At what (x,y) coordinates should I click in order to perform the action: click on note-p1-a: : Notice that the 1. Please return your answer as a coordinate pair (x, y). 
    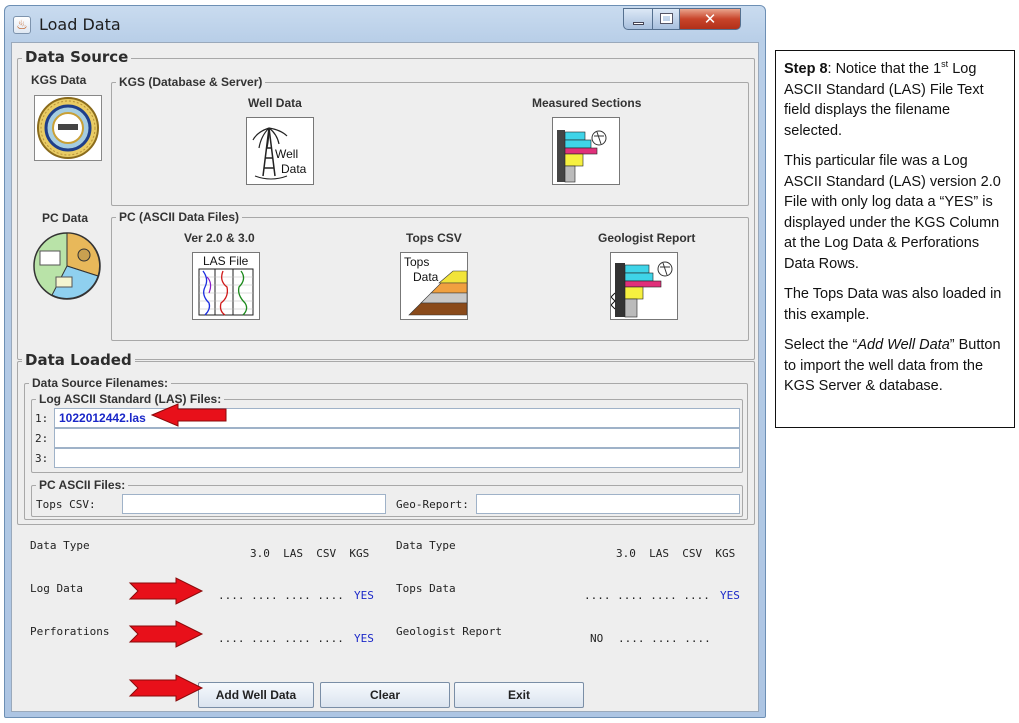
    Looking at the image, I should click on (884, 69).